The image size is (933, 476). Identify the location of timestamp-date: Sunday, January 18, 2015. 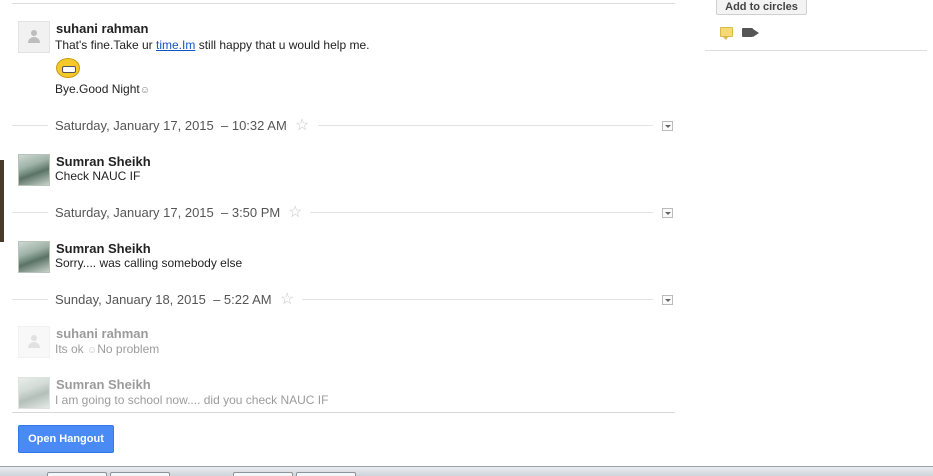
(130, 299).